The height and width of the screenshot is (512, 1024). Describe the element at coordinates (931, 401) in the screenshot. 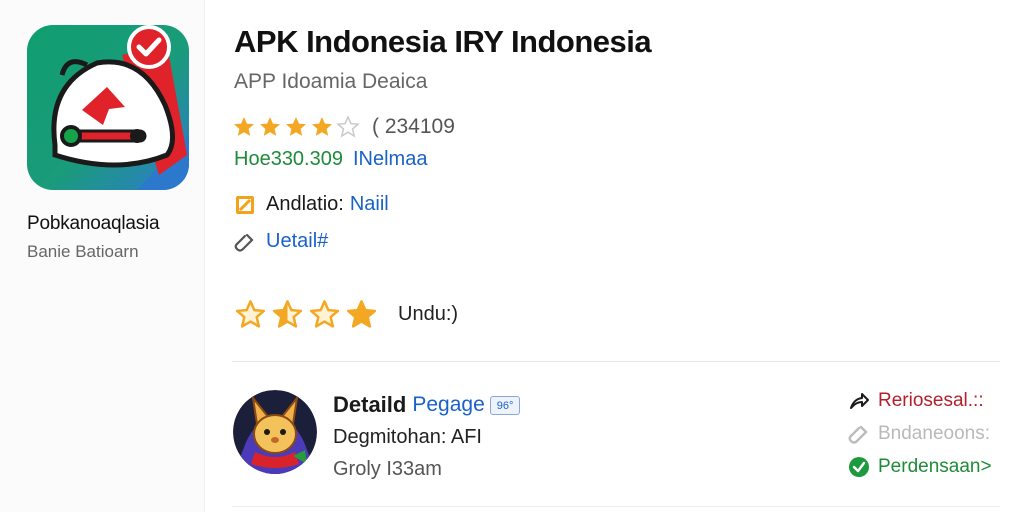

I see `share-action-label: Reriosesal.::` at that location.